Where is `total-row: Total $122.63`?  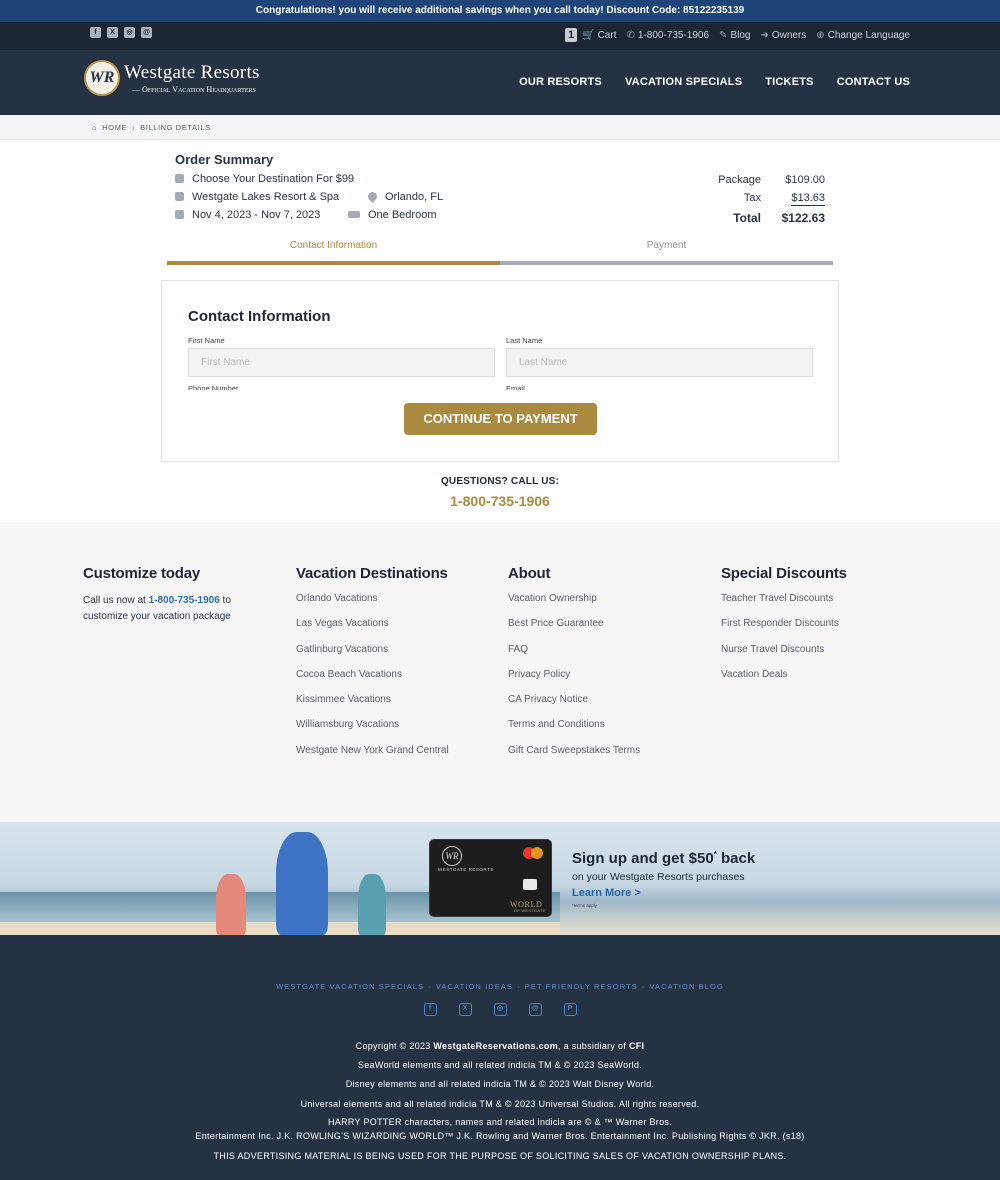 total-row: Total $122.63 is located at coordinates (748, 218).